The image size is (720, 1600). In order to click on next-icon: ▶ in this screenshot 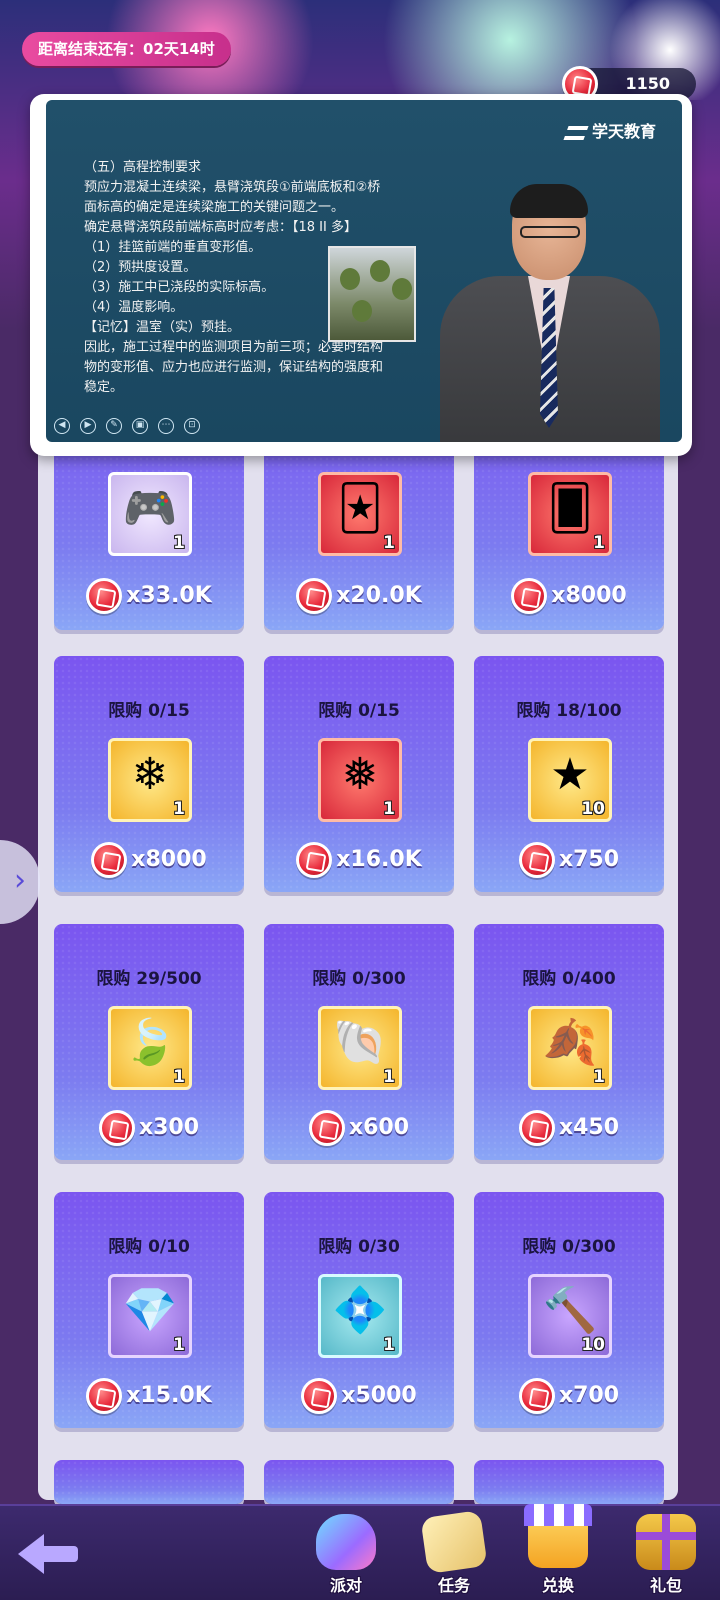, I will do `click(88, 426)`.